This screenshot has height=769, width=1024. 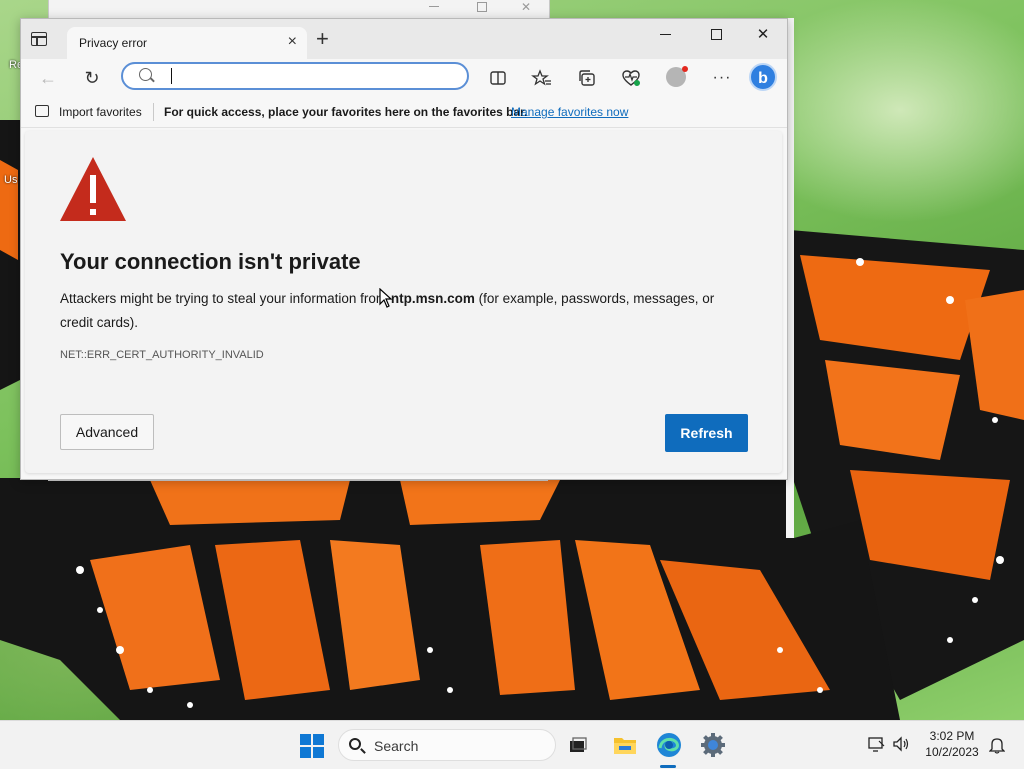 What do you see at coordinates (876, 744) in the screenshot?
I see `network-icon` at bounding box center [876, 744].